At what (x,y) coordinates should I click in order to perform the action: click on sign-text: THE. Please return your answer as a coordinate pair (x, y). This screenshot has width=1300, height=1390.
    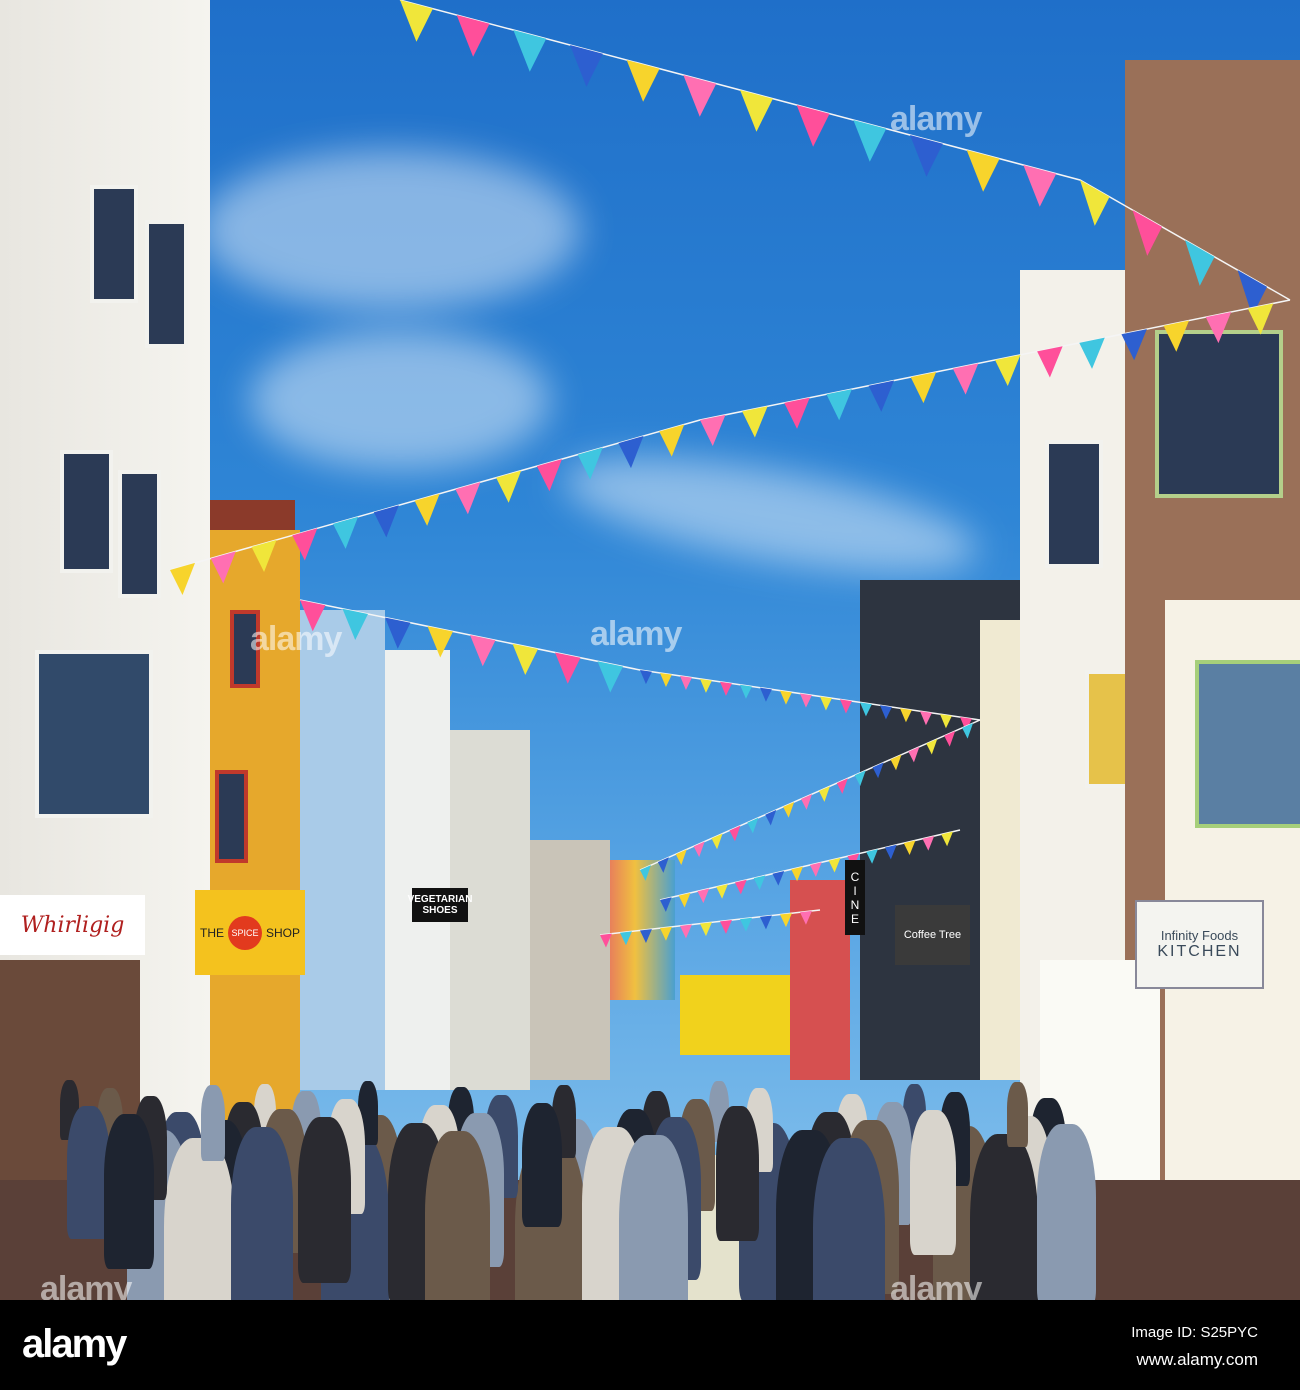
    Looking at the image, I should click on (211, 932).